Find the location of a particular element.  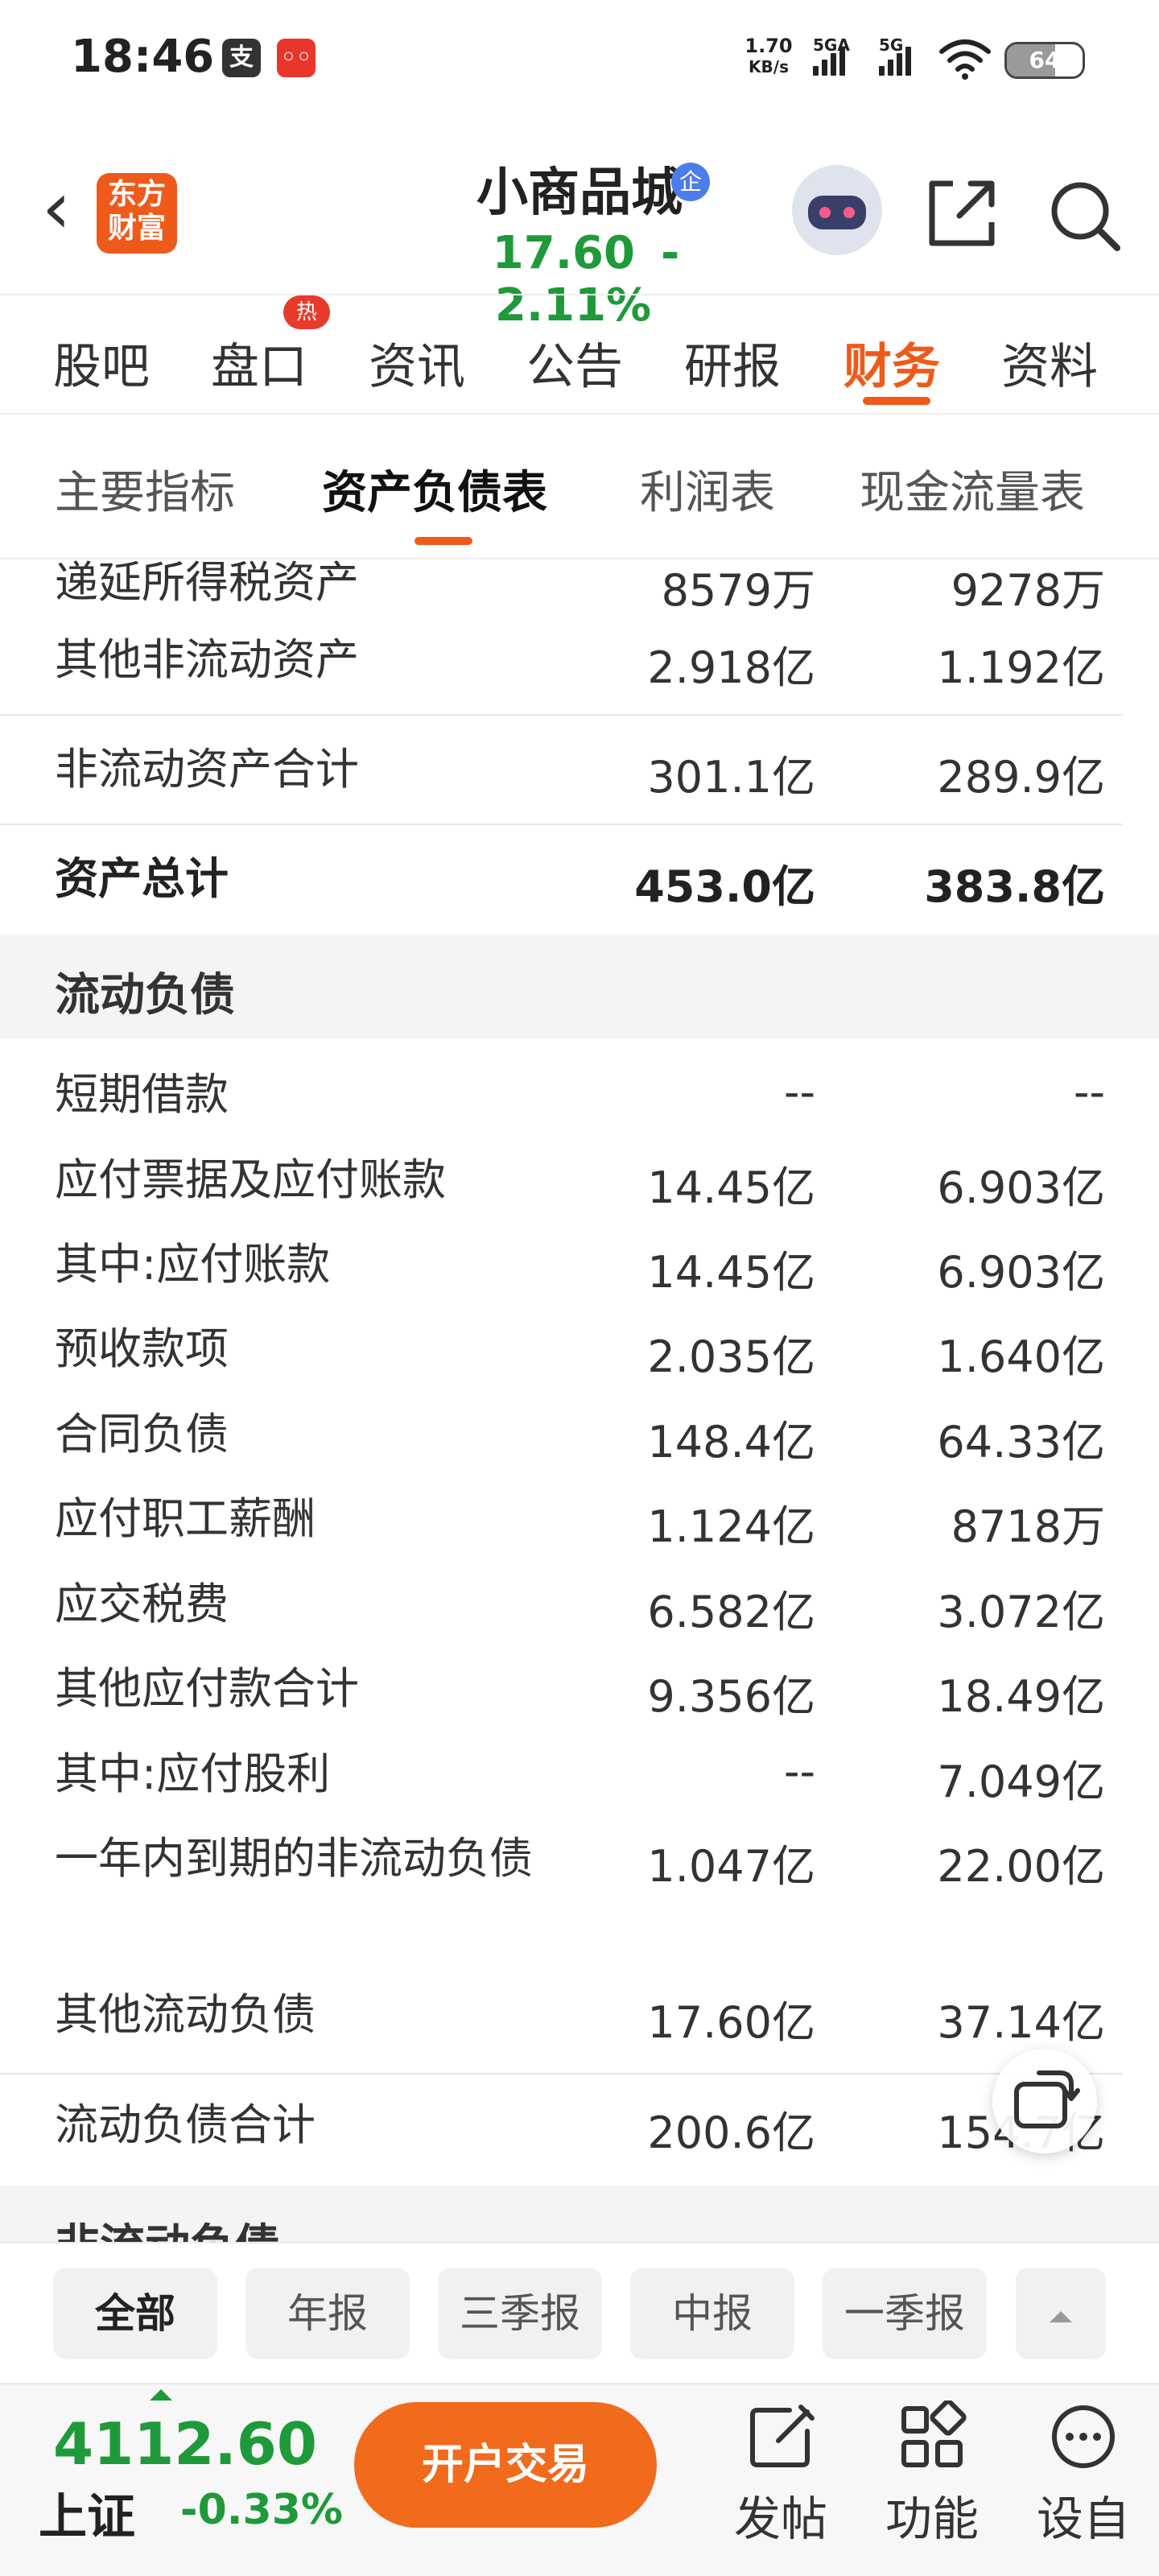

grid-icon is located at coordinates (934, 2434).